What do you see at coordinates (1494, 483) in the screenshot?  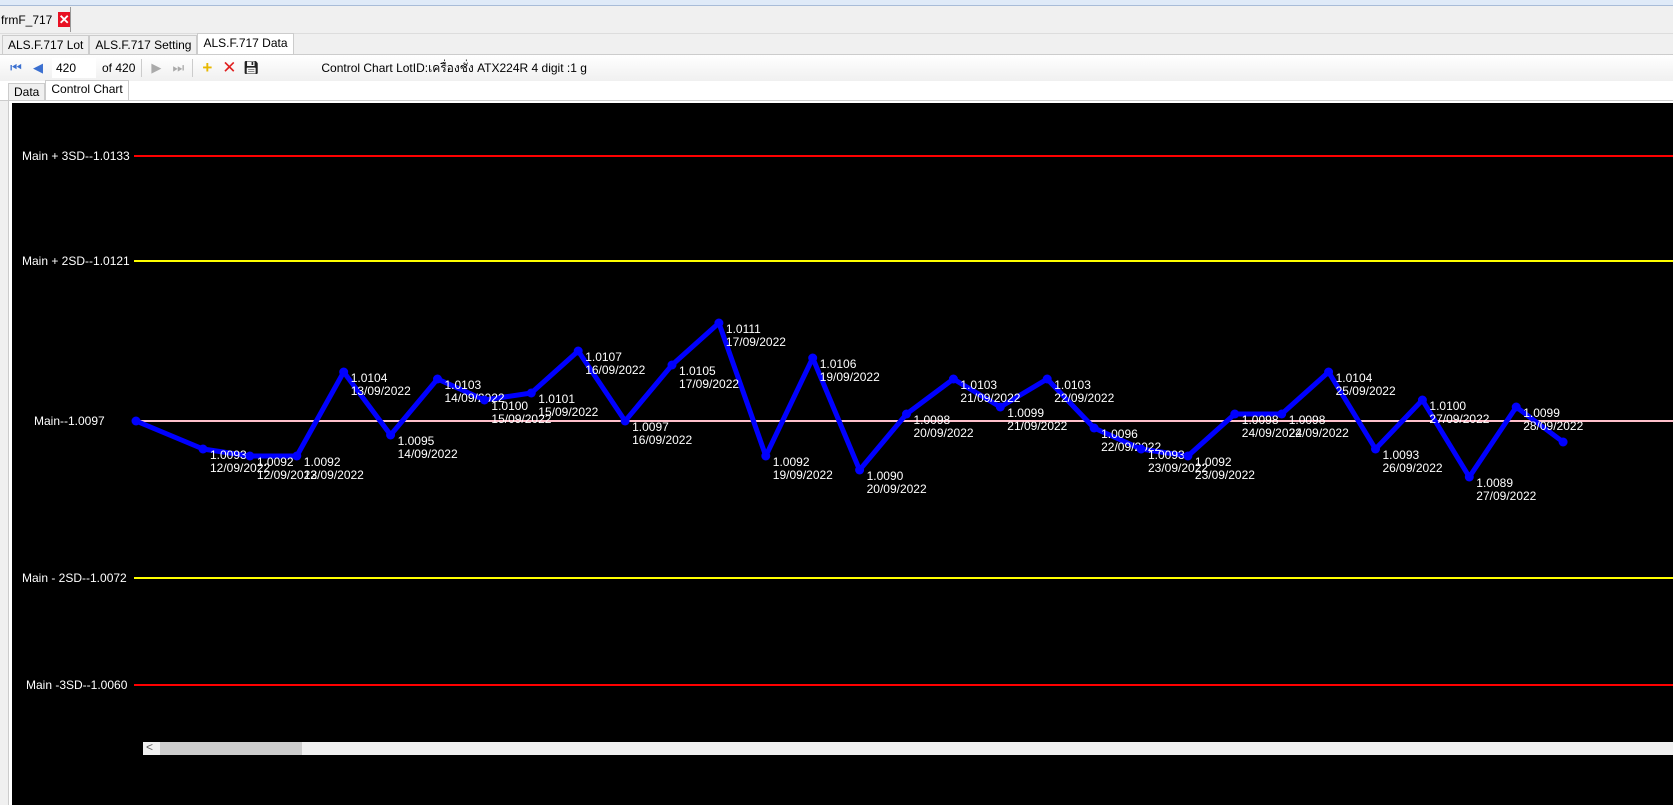 I see `data-label-value: 1.0089` at bounding box center [1494, 483].